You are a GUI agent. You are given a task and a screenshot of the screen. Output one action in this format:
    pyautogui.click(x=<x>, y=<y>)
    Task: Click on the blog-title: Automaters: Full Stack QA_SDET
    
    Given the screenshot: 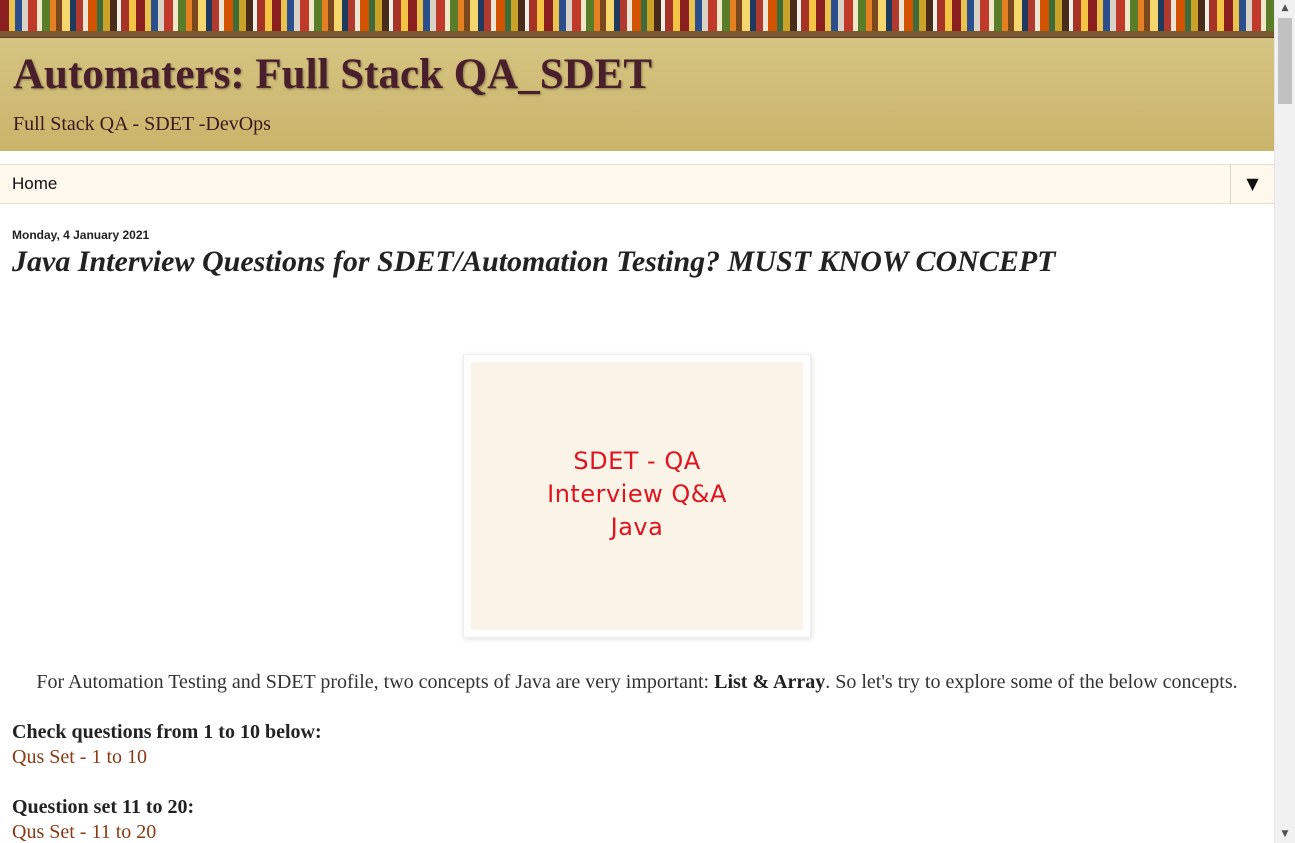 What is the action you would take?
    pyautogui.click(x=643, y=75)
    